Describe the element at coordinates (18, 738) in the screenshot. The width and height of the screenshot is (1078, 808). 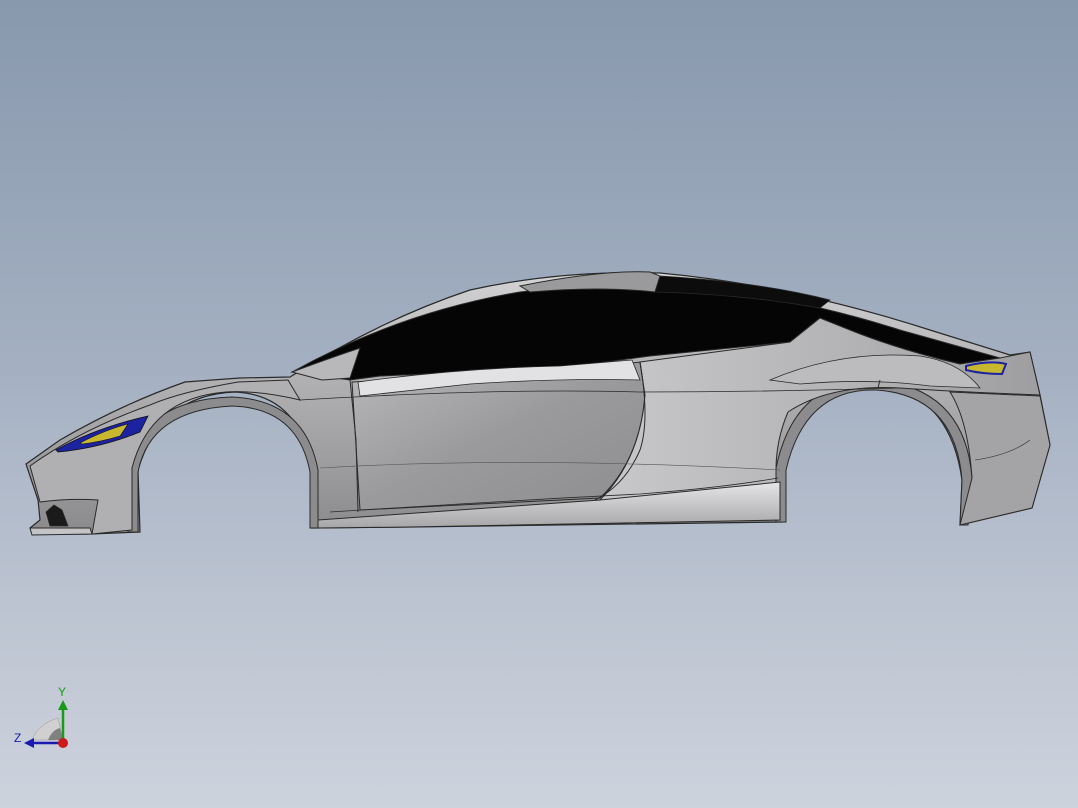
I see `triad-z-label: Z` at that location.